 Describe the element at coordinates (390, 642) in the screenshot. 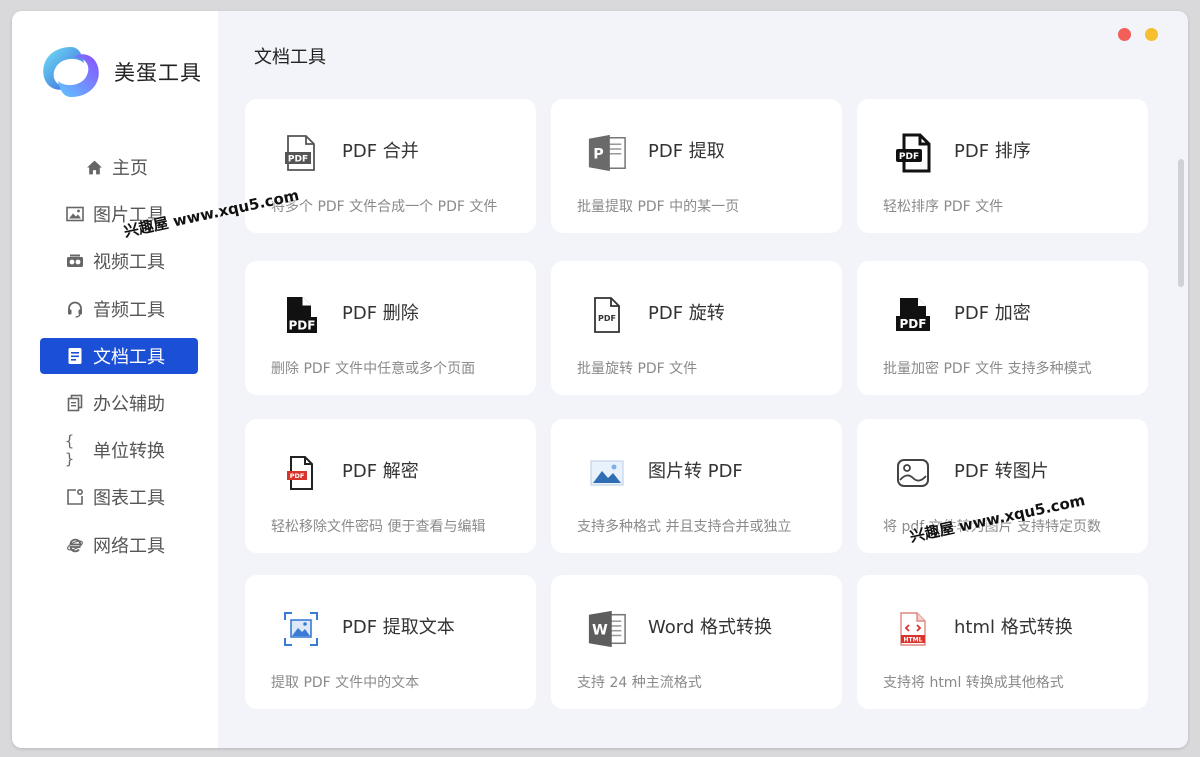

I see `tool-card-pdf-extract-text: PDF 提取文本 提取 PDF 文件中的文本` at that location.